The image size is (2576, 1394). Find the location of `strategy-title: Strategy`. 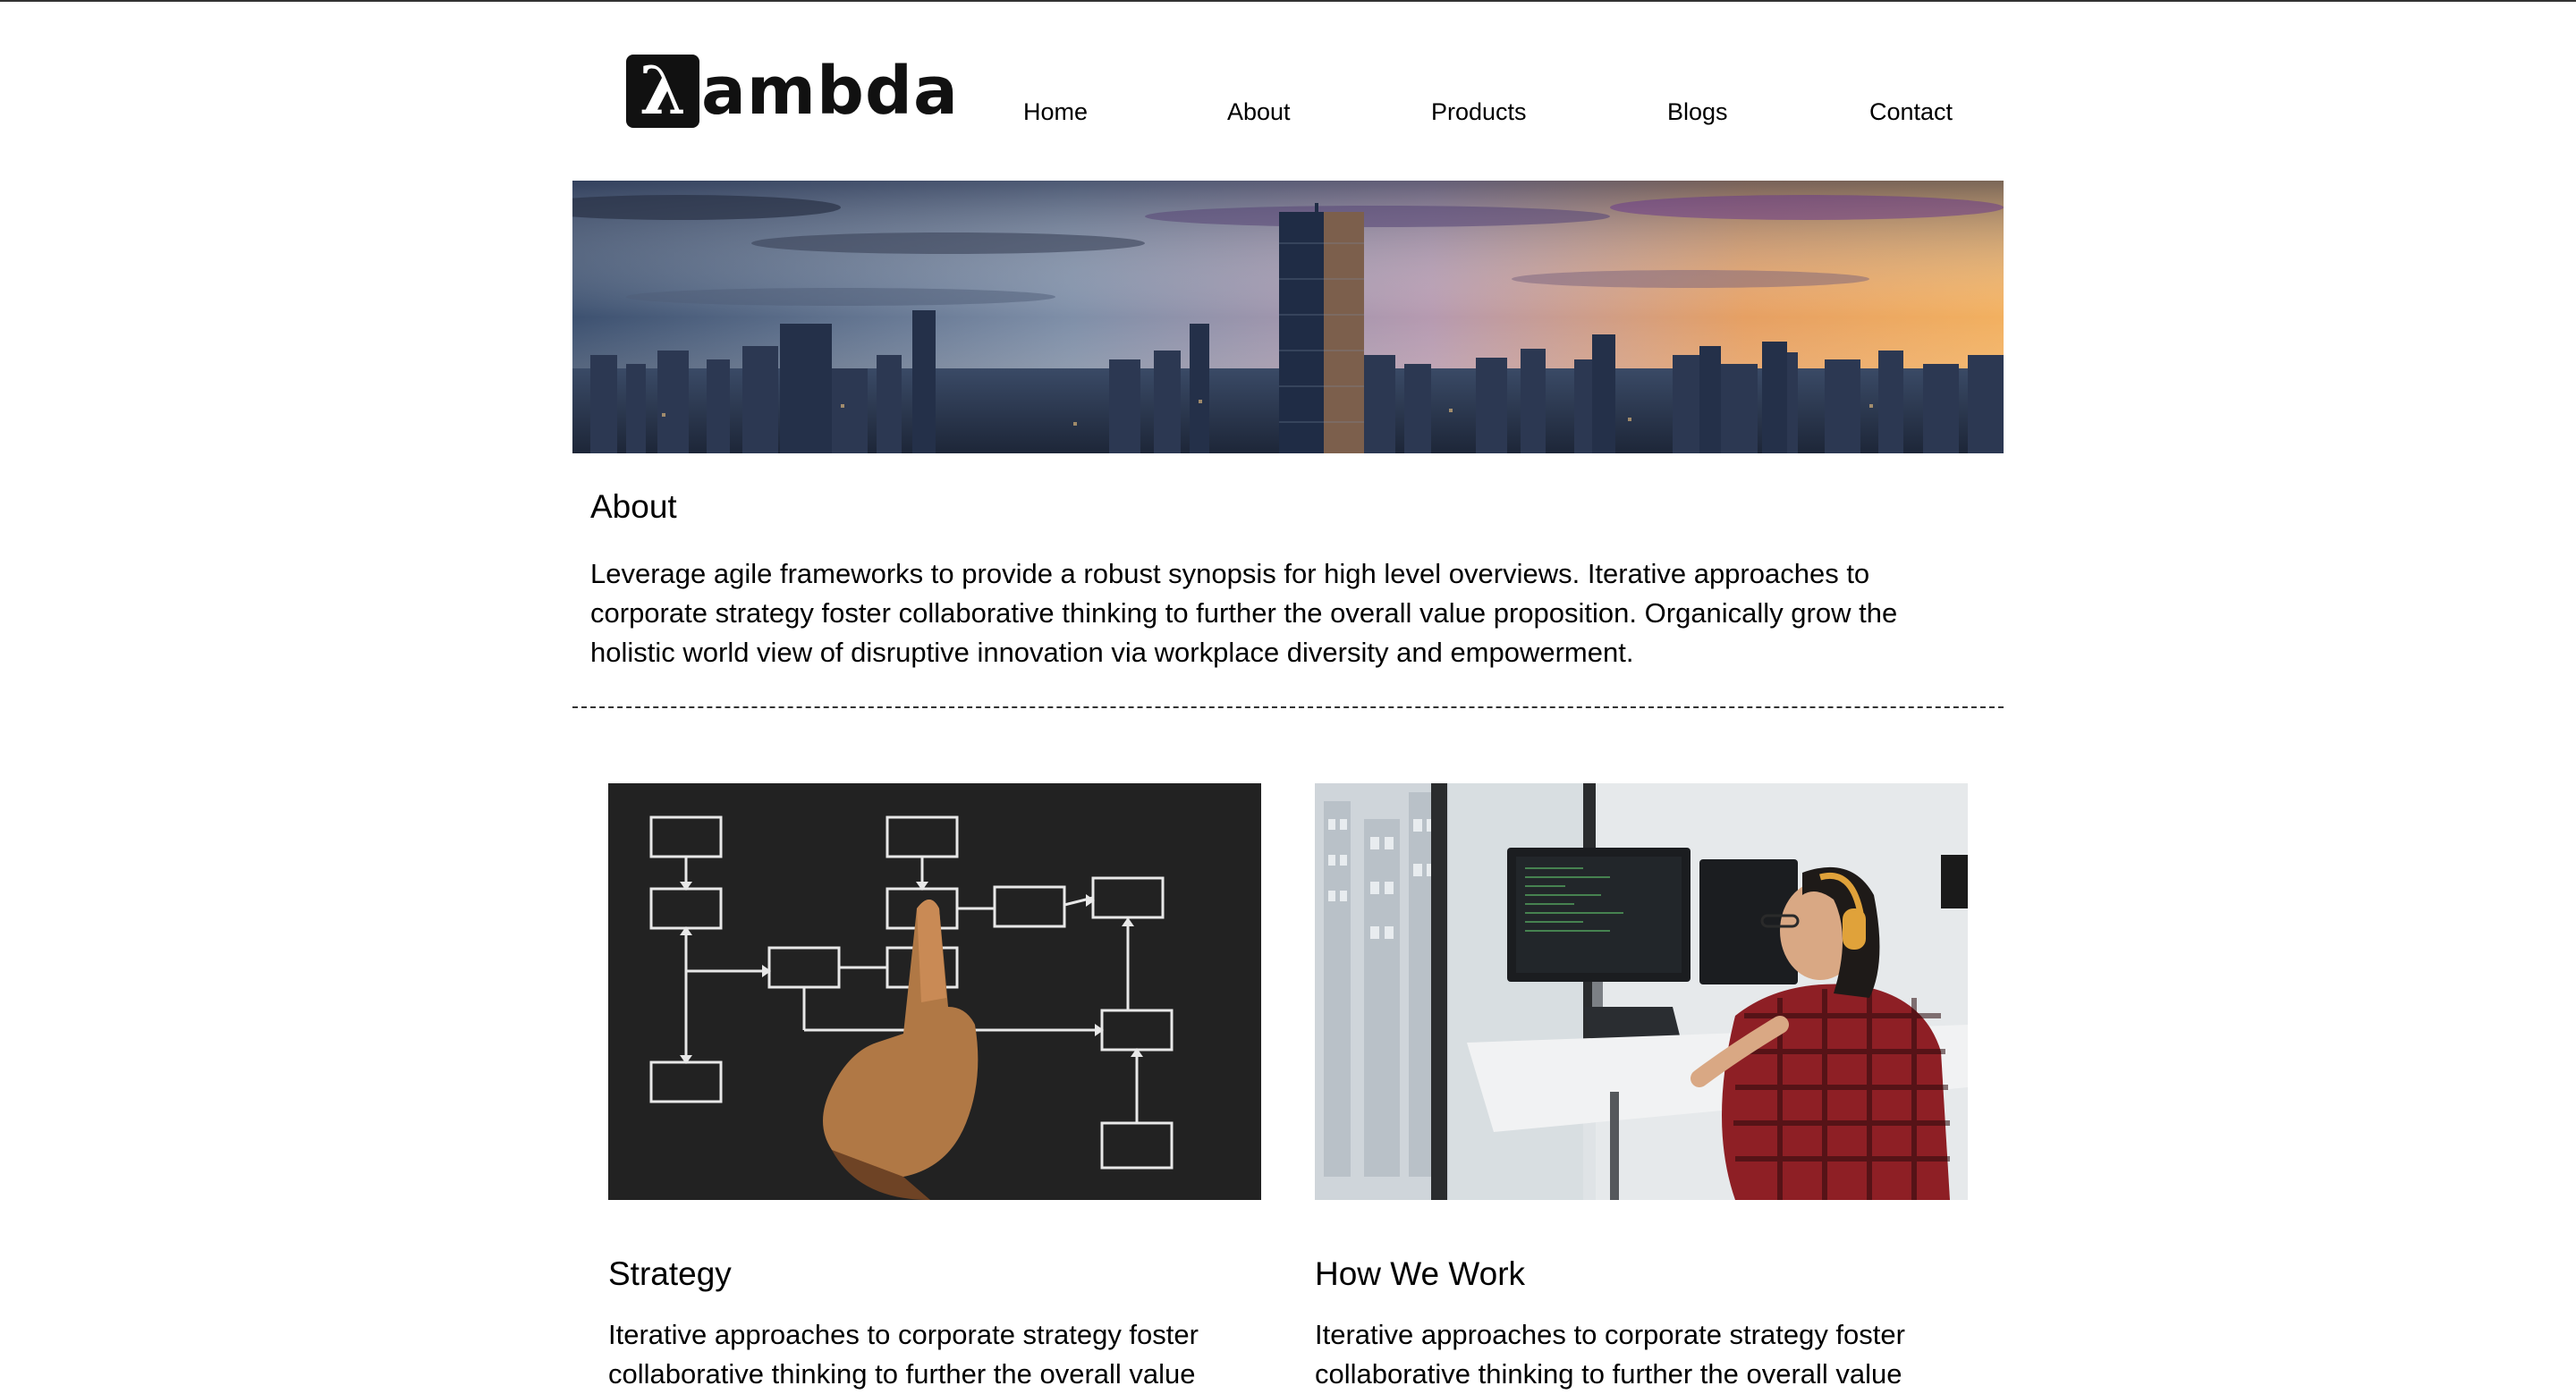

strategy-title: Strategy is located at coordinates (670, 1273).